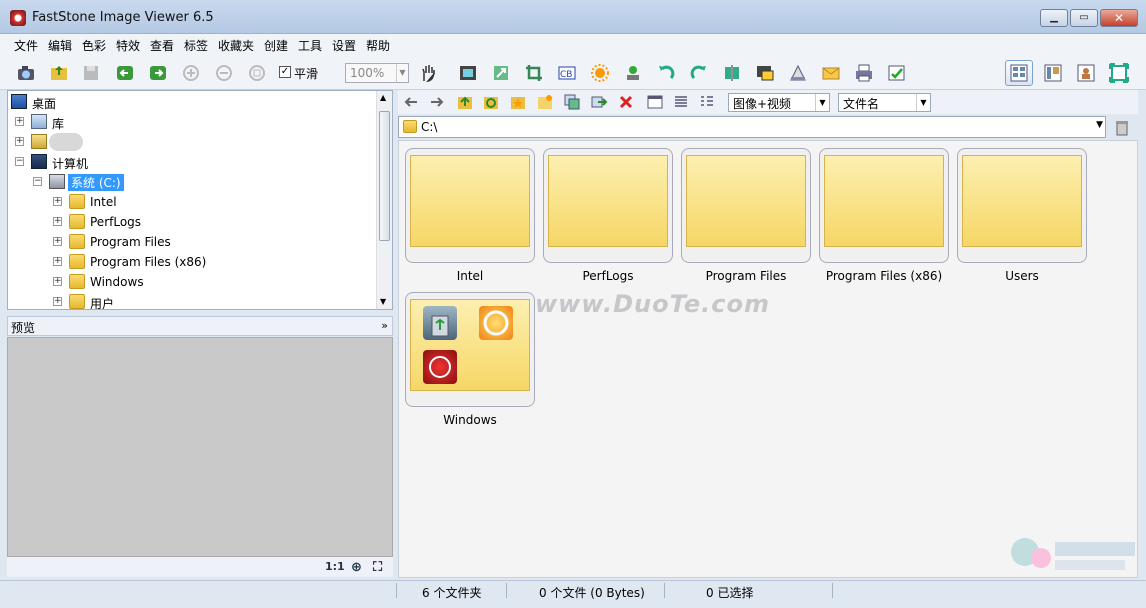 Image resolution: width=1146 pixels, height=608 pixels. I want to click on scrollbar-thumb, so click(384, 176).